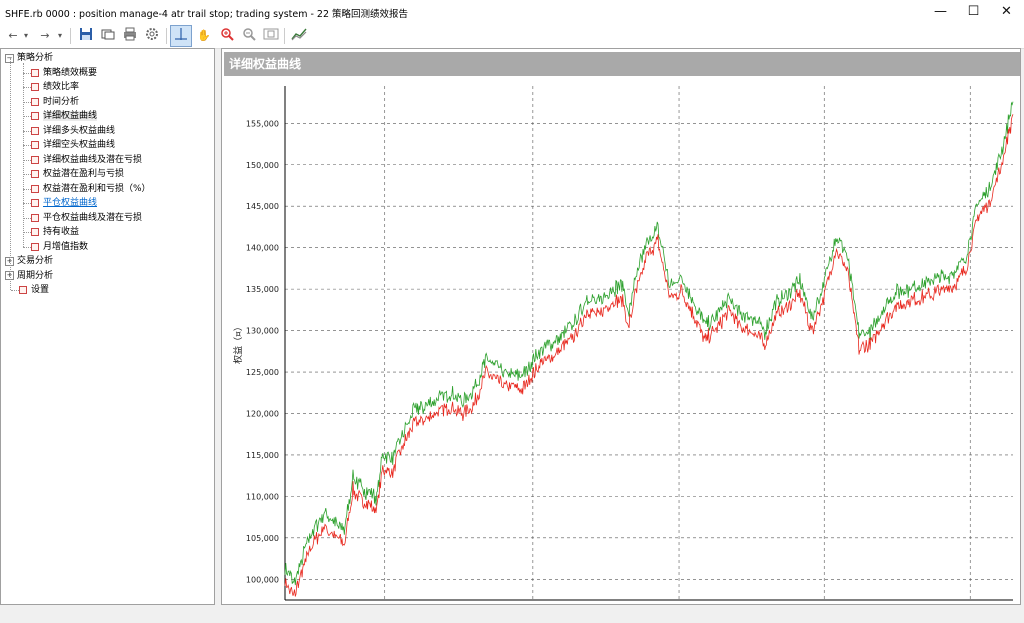 The image size is (1024, 623). What do you see at coordinates (973, 12) in the screenshot?
I see `maximize-button: ☐` at bounding box center [973, 12].